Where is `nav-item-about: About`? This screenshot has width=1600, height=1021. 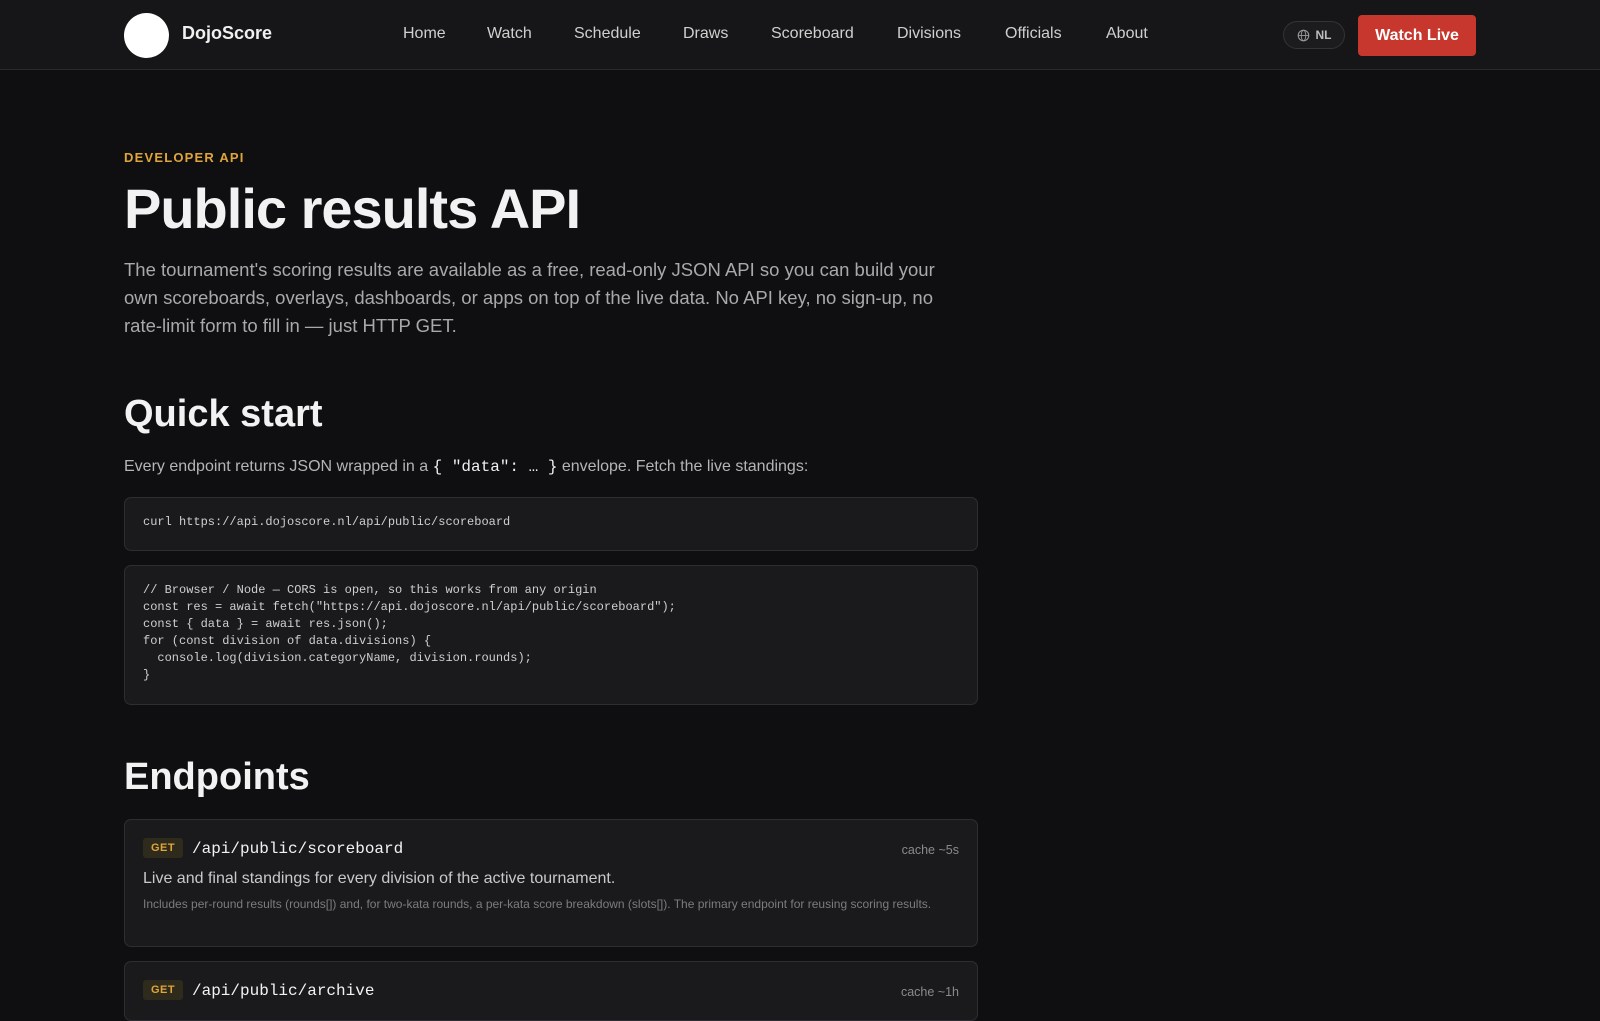 nav-item-about: About is located at coordinates (1127, 34).